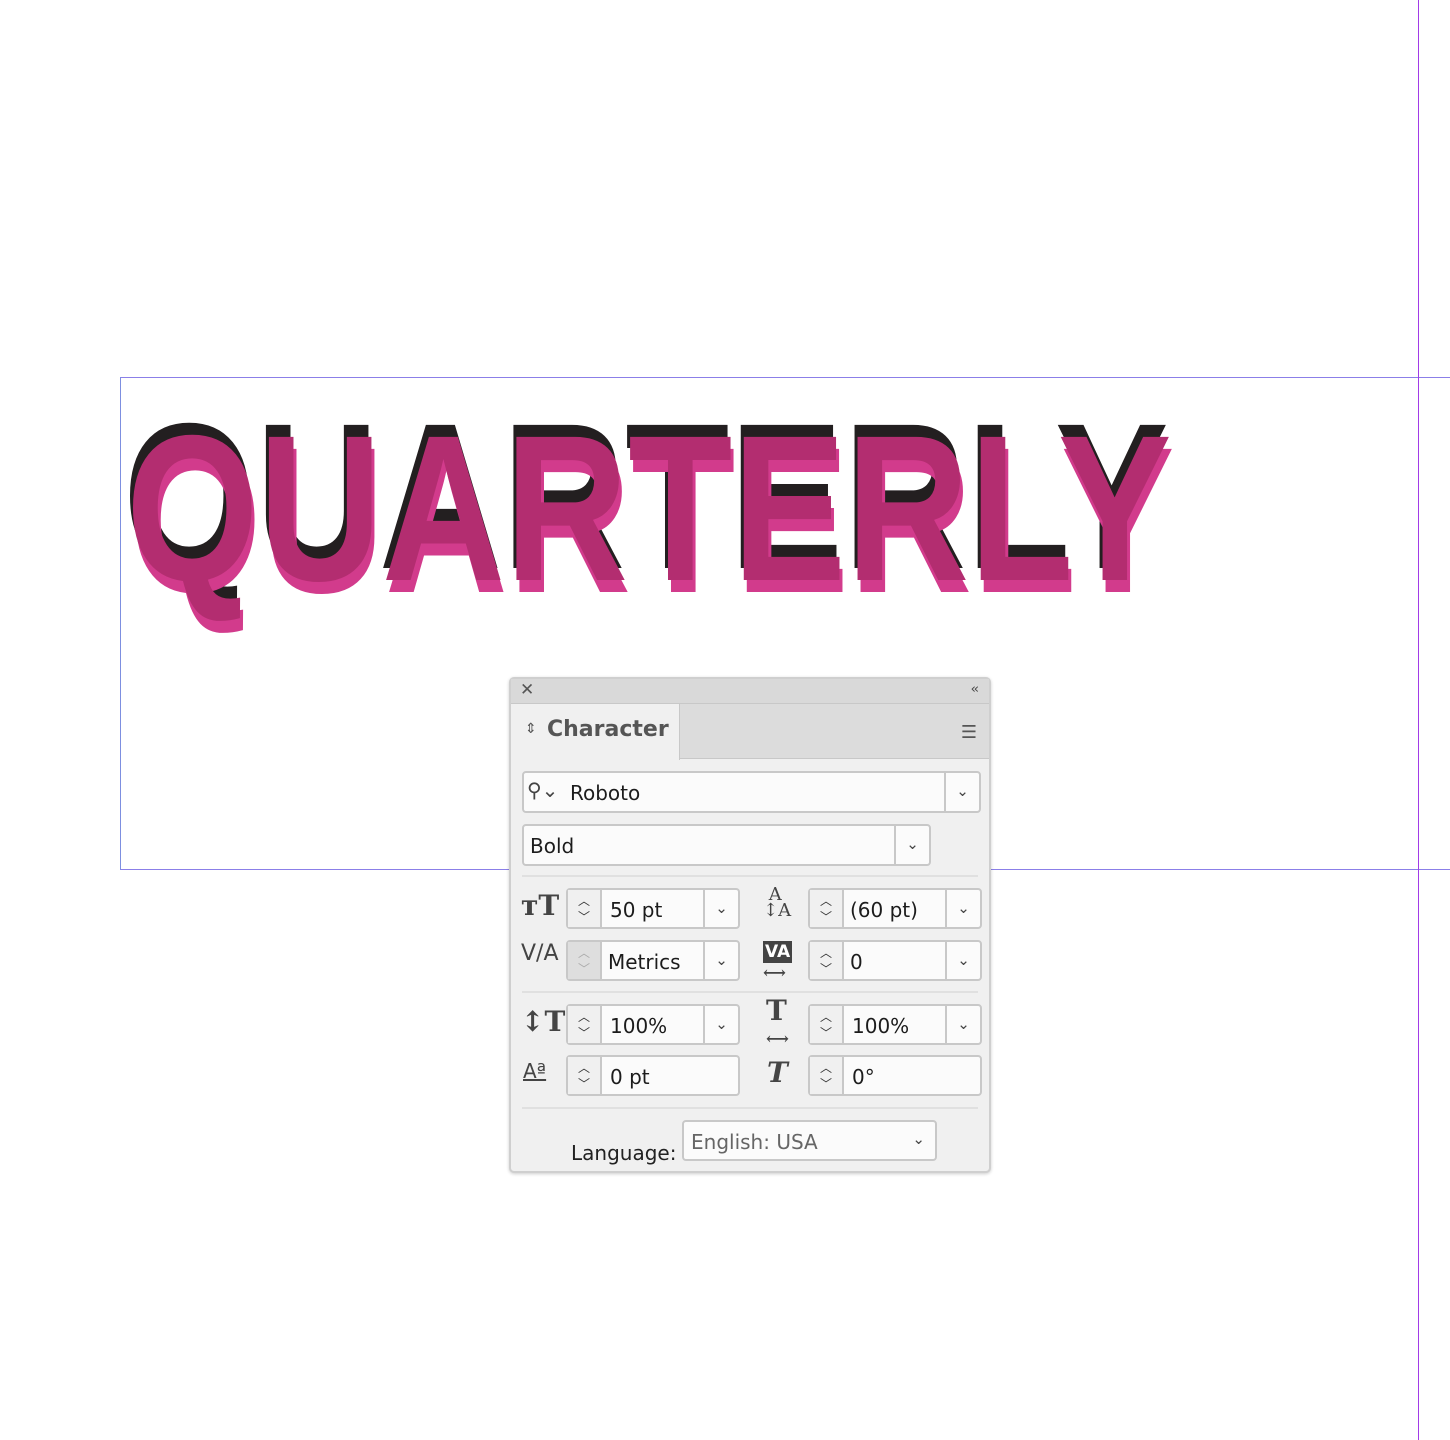  Describe the element at coordinates (856, 962) in the screenshot. I see `tracking-value: 0` at that location.